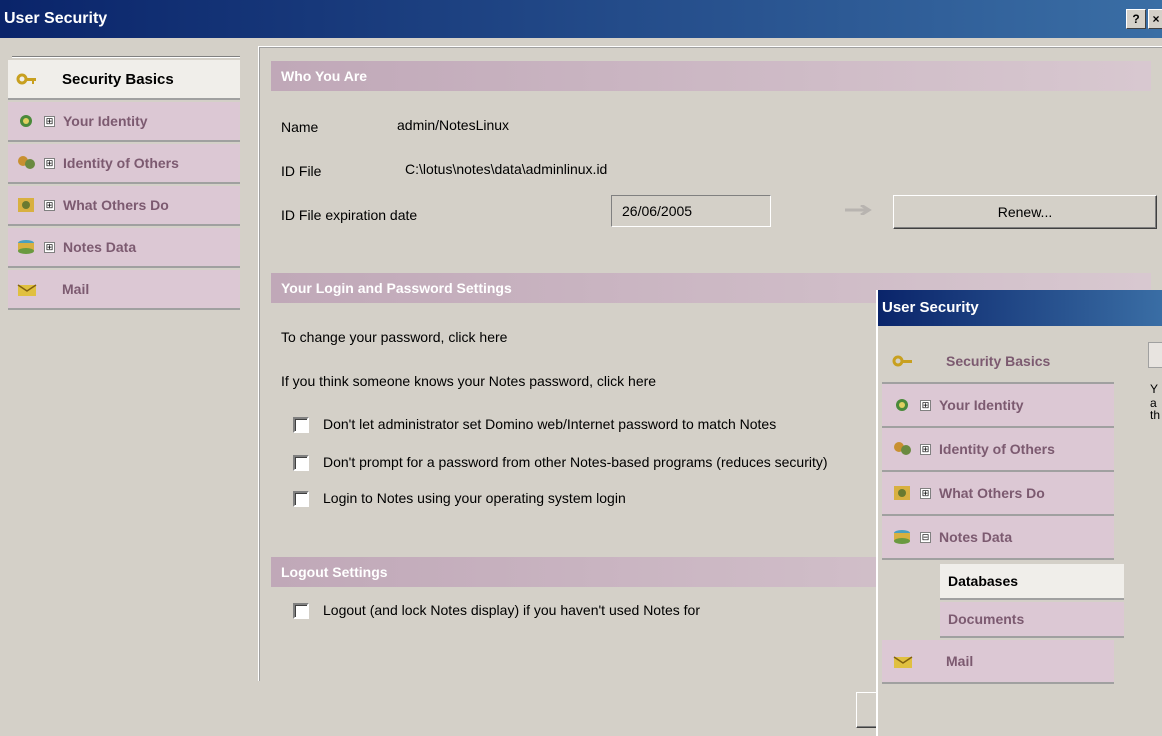 The width and height of the screenshot is (1162, 736). Describe the element at coordinates (1136, 19) in the screenshot. I see `help-button: ?` at that location.